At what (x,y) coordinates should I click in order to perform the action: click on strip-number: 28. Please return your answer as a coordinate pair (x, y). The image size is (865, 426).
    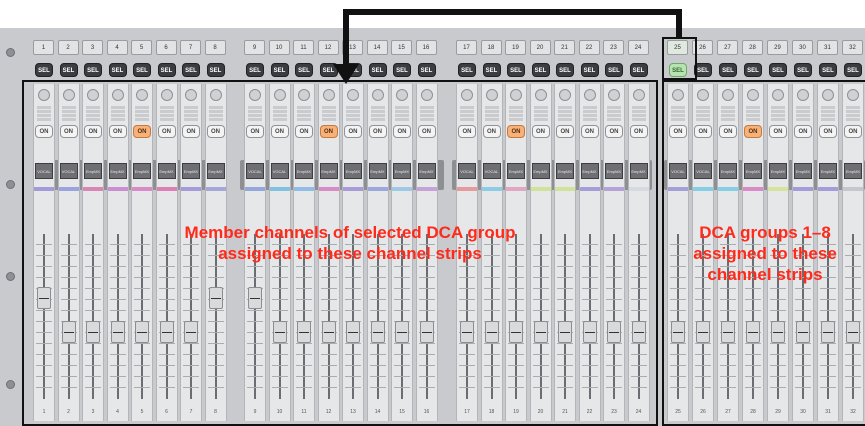
    Looking at the image, I should click on (752, 47).